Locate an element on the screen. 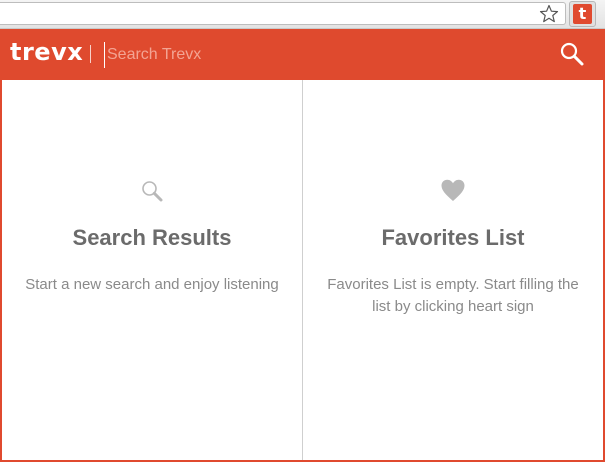 This screenshot has width=605, height=462. trevx-extension-button: t is located at coordinates (582, 14).